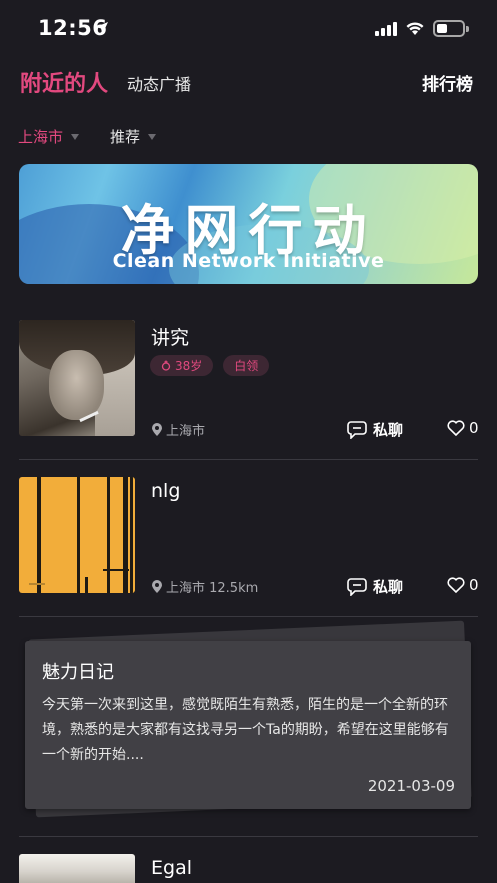 The height and width of the screenshot is (883, 497). Describe the element at coordinates (102, 28) in the screenshot. I see `location-arrow-icon` at that location.